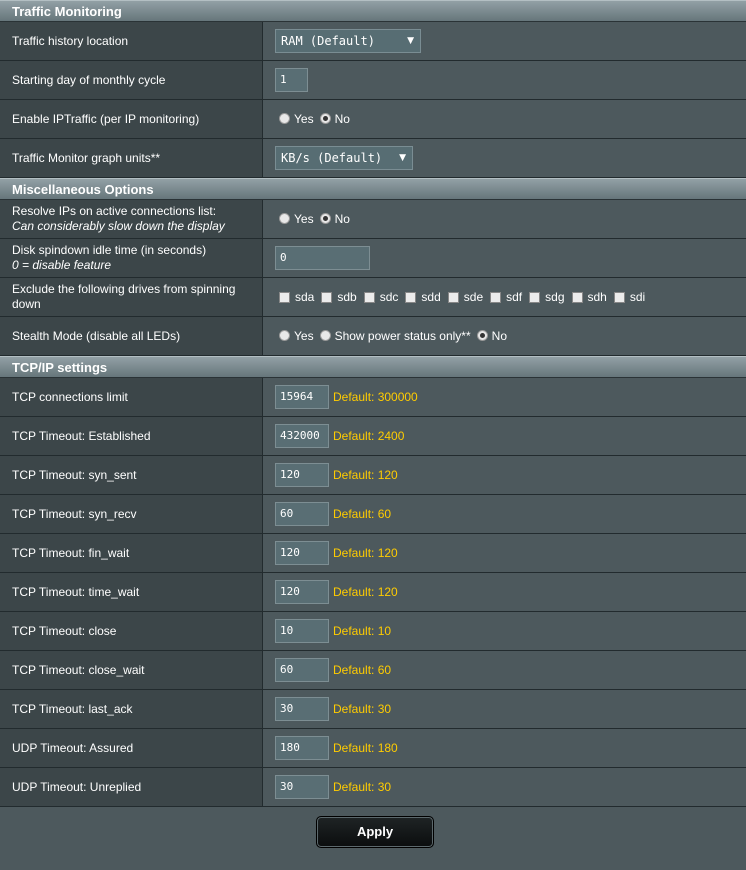 Image resolution: width=746 pixels, height=870 pixels. What do you see at coordinates (373, 787) in the screenshot?
I see `tcpip-row: UDP Timeout: Unreplied 30 Default: 30` at bounding box center [373, 787].